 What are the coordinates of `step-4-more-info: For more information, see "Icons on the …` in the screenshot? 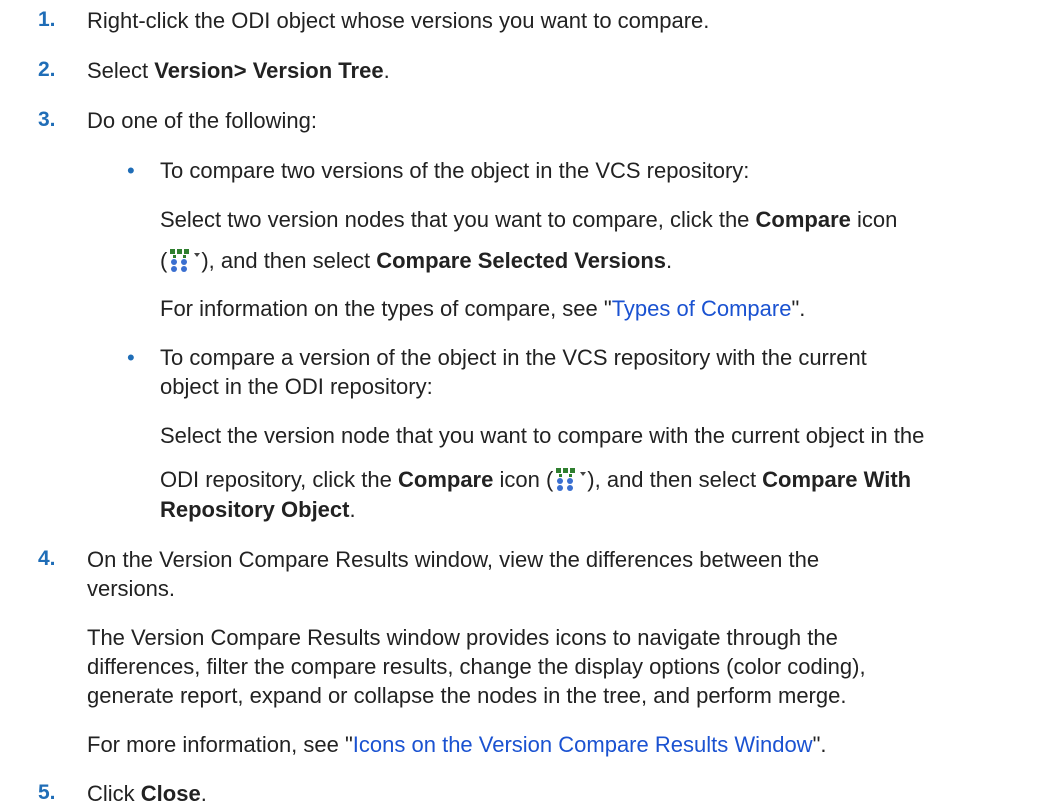 It's located at (457, 744).